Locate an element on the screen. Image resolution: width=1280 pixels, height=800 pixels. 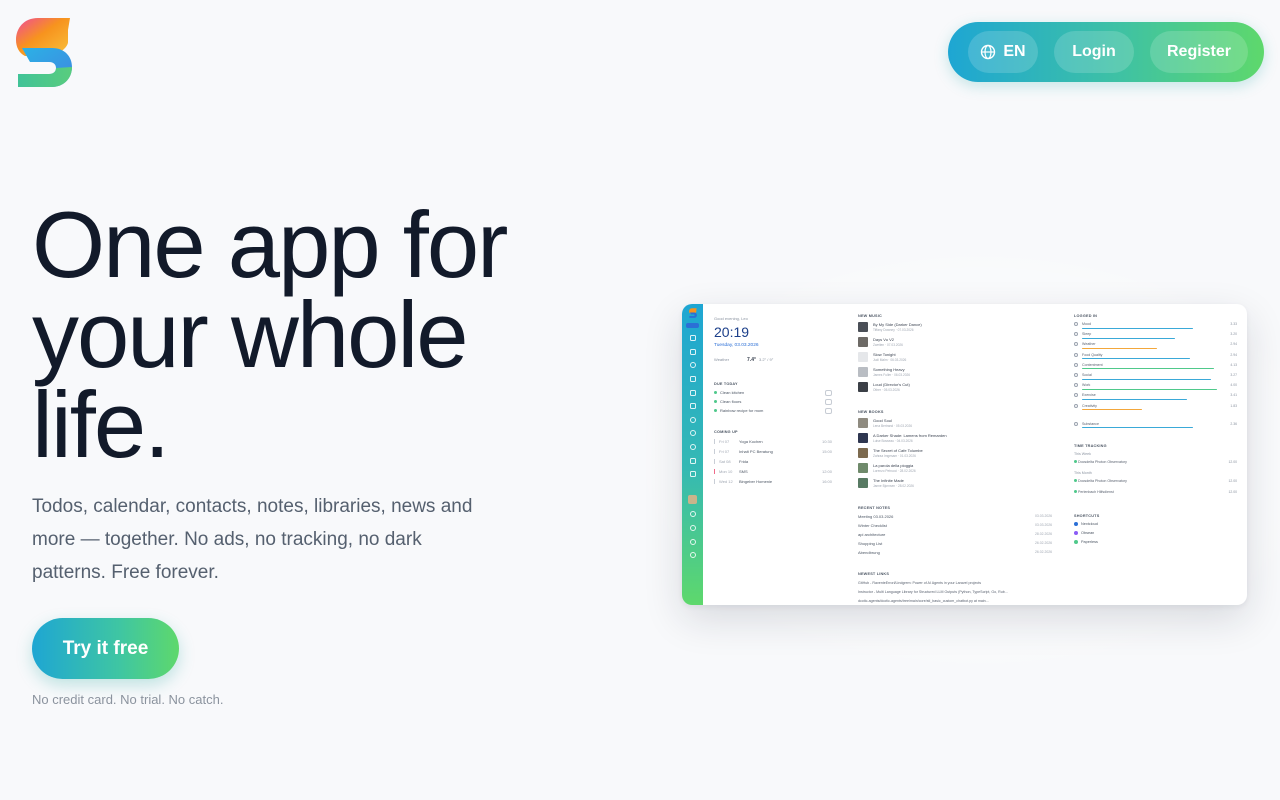
stat-label: Exercise is located at coordinates (1089, 395).